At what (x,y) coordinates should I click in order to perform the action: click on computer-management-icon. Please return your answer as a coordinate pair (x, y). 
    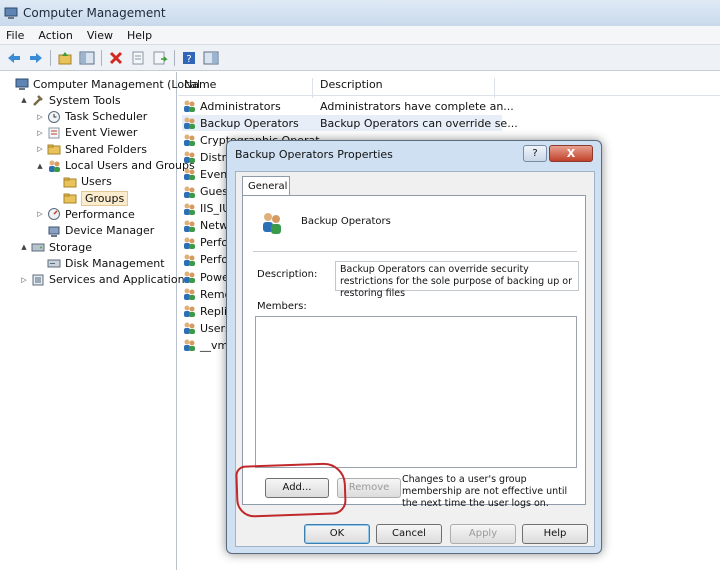
    Looking at the image, I should click on (11, 13).